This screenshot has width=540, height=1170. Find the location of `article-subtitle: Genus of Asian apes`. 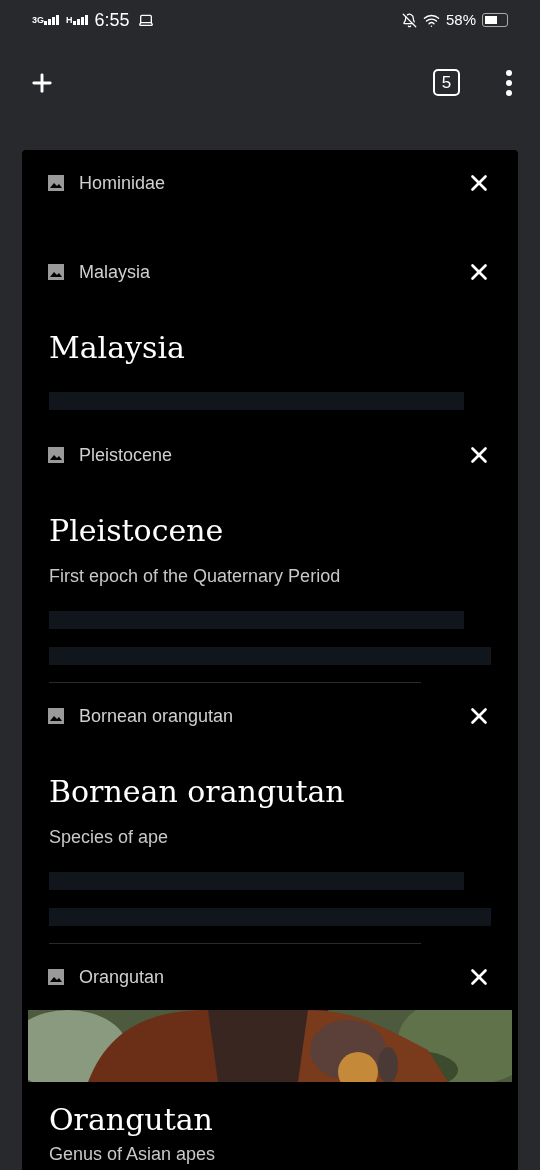

article-subtitle: Genus of Asian apes is located at coordinates (133, 1154).